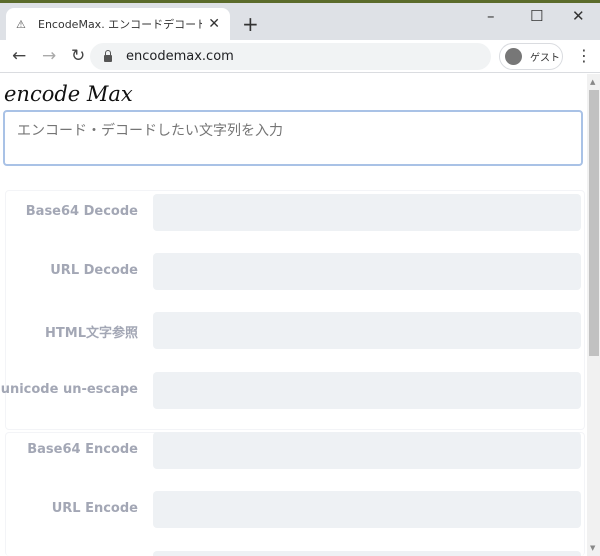 This screenshot has width=600, height=556. I want to click on profile-label: ゲスト, so click(545, 58).